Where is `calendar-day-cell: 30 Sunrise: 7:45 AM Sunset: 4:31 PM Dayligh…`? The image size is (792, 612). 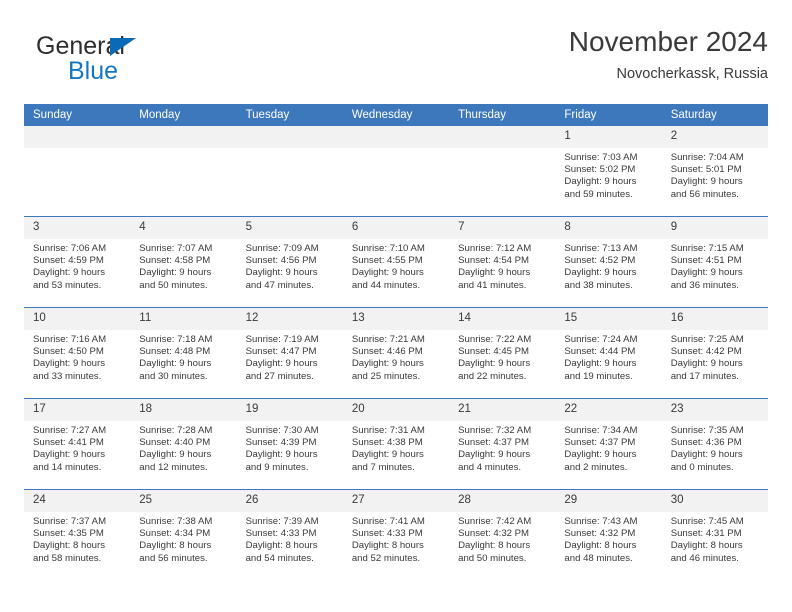
calendar-day-cell: 30 Sunrise: 7:45 AM Sunset: 4:31 PM Dayligh… is located at coordinates (714, 534).